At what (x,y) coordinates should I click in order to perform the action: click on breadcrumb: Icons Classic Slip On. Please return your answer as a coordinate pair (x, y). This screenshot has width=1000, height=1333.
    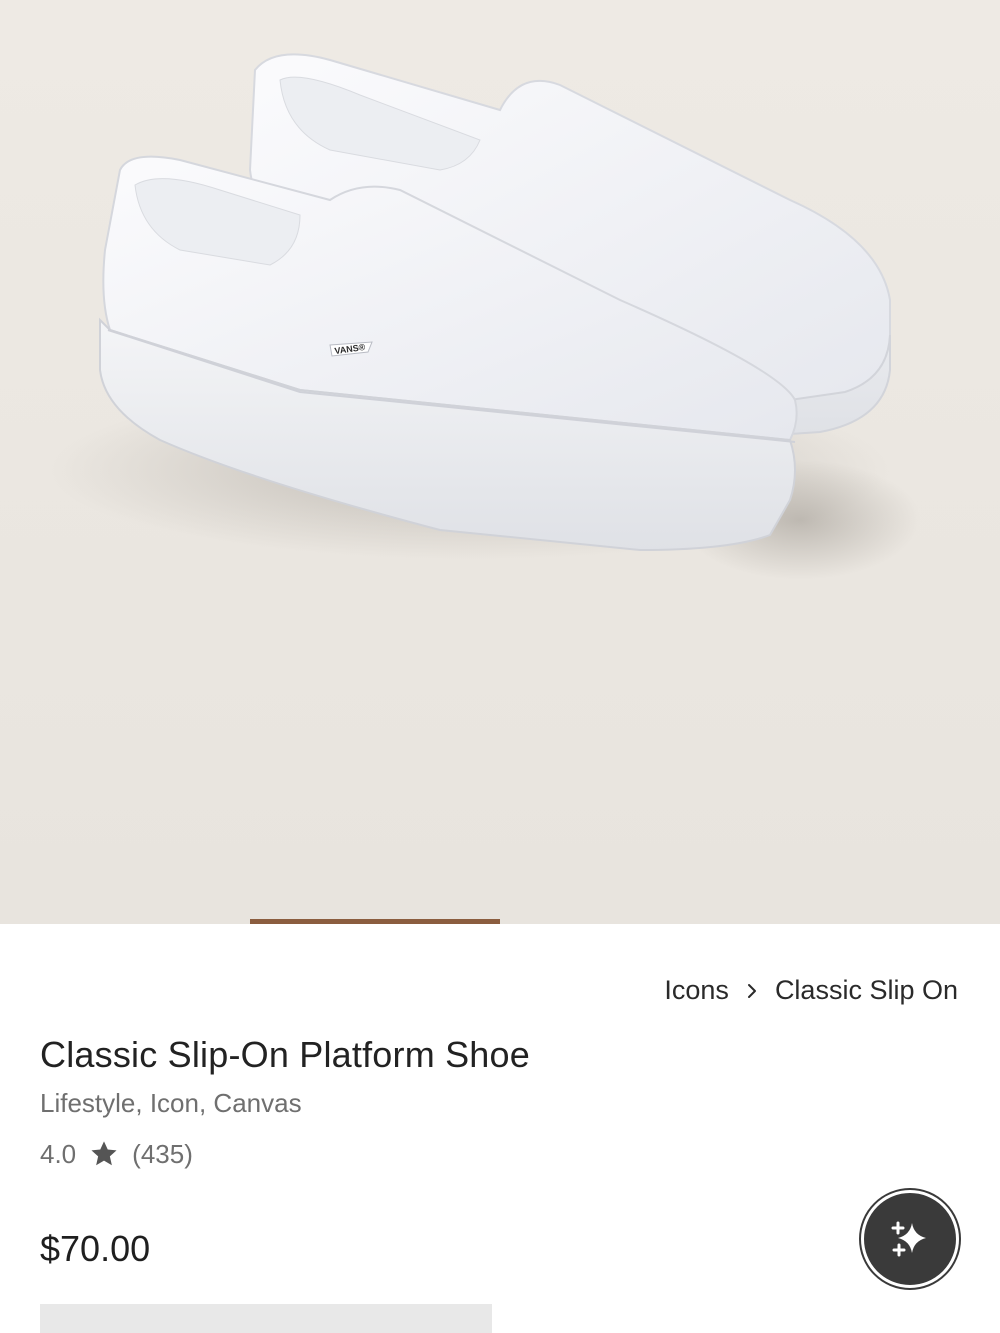
    Looking at the image, I should click on (811, 990).